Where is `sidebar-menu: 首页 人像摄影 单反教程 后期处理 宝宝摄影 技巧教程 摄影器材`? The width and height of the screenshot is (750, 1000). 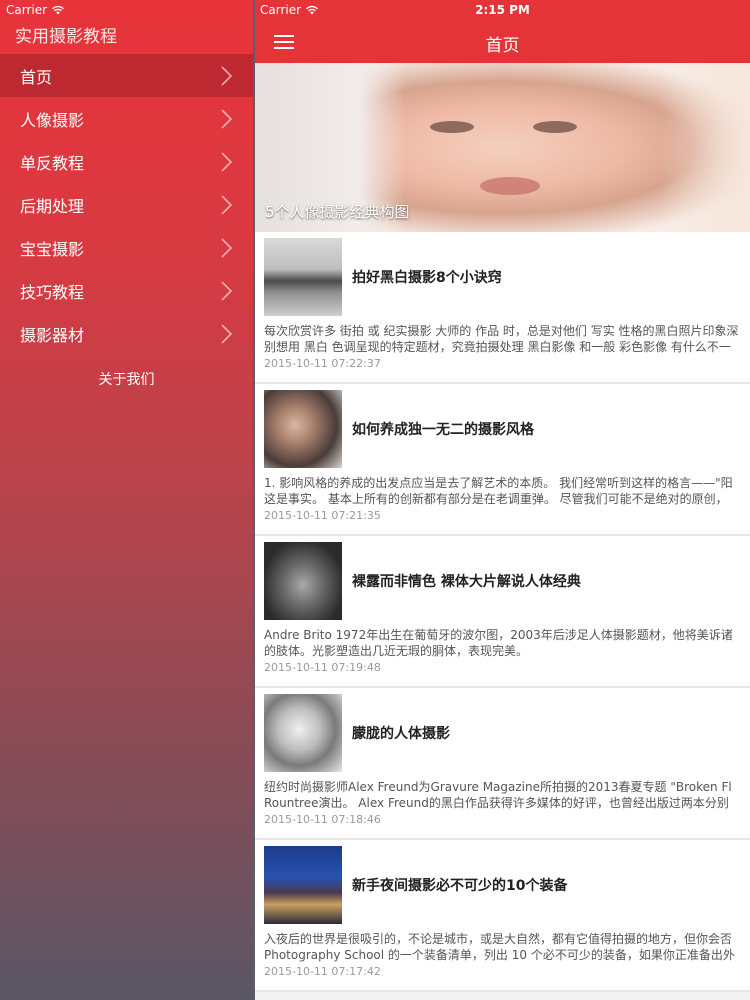
sidebar-menu: 首页 人像摄影 单反教程 后期处理 宝宝摄影 技巧教程 摄影器材 is located at coordinates (126, 204).